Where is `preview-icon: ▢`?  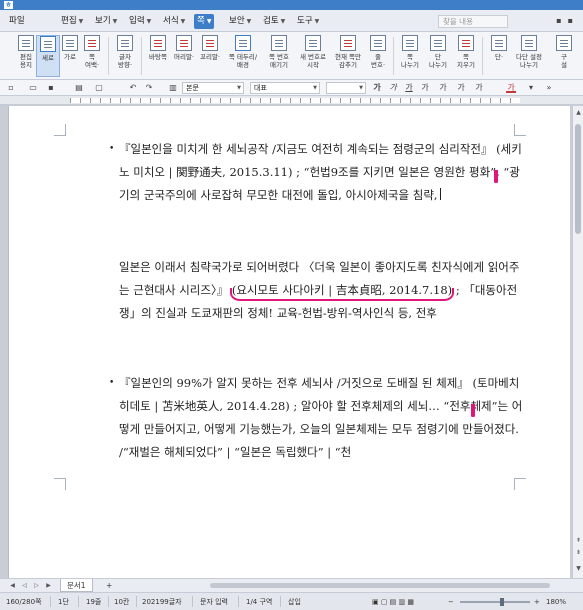 preview-icon: ▢ is located at coordinates (99, 88).